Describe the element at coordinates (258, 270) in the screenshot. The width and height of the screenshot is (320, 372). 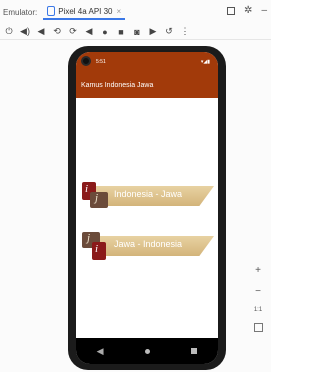
I see `zoom-in-icon: +` at that location.